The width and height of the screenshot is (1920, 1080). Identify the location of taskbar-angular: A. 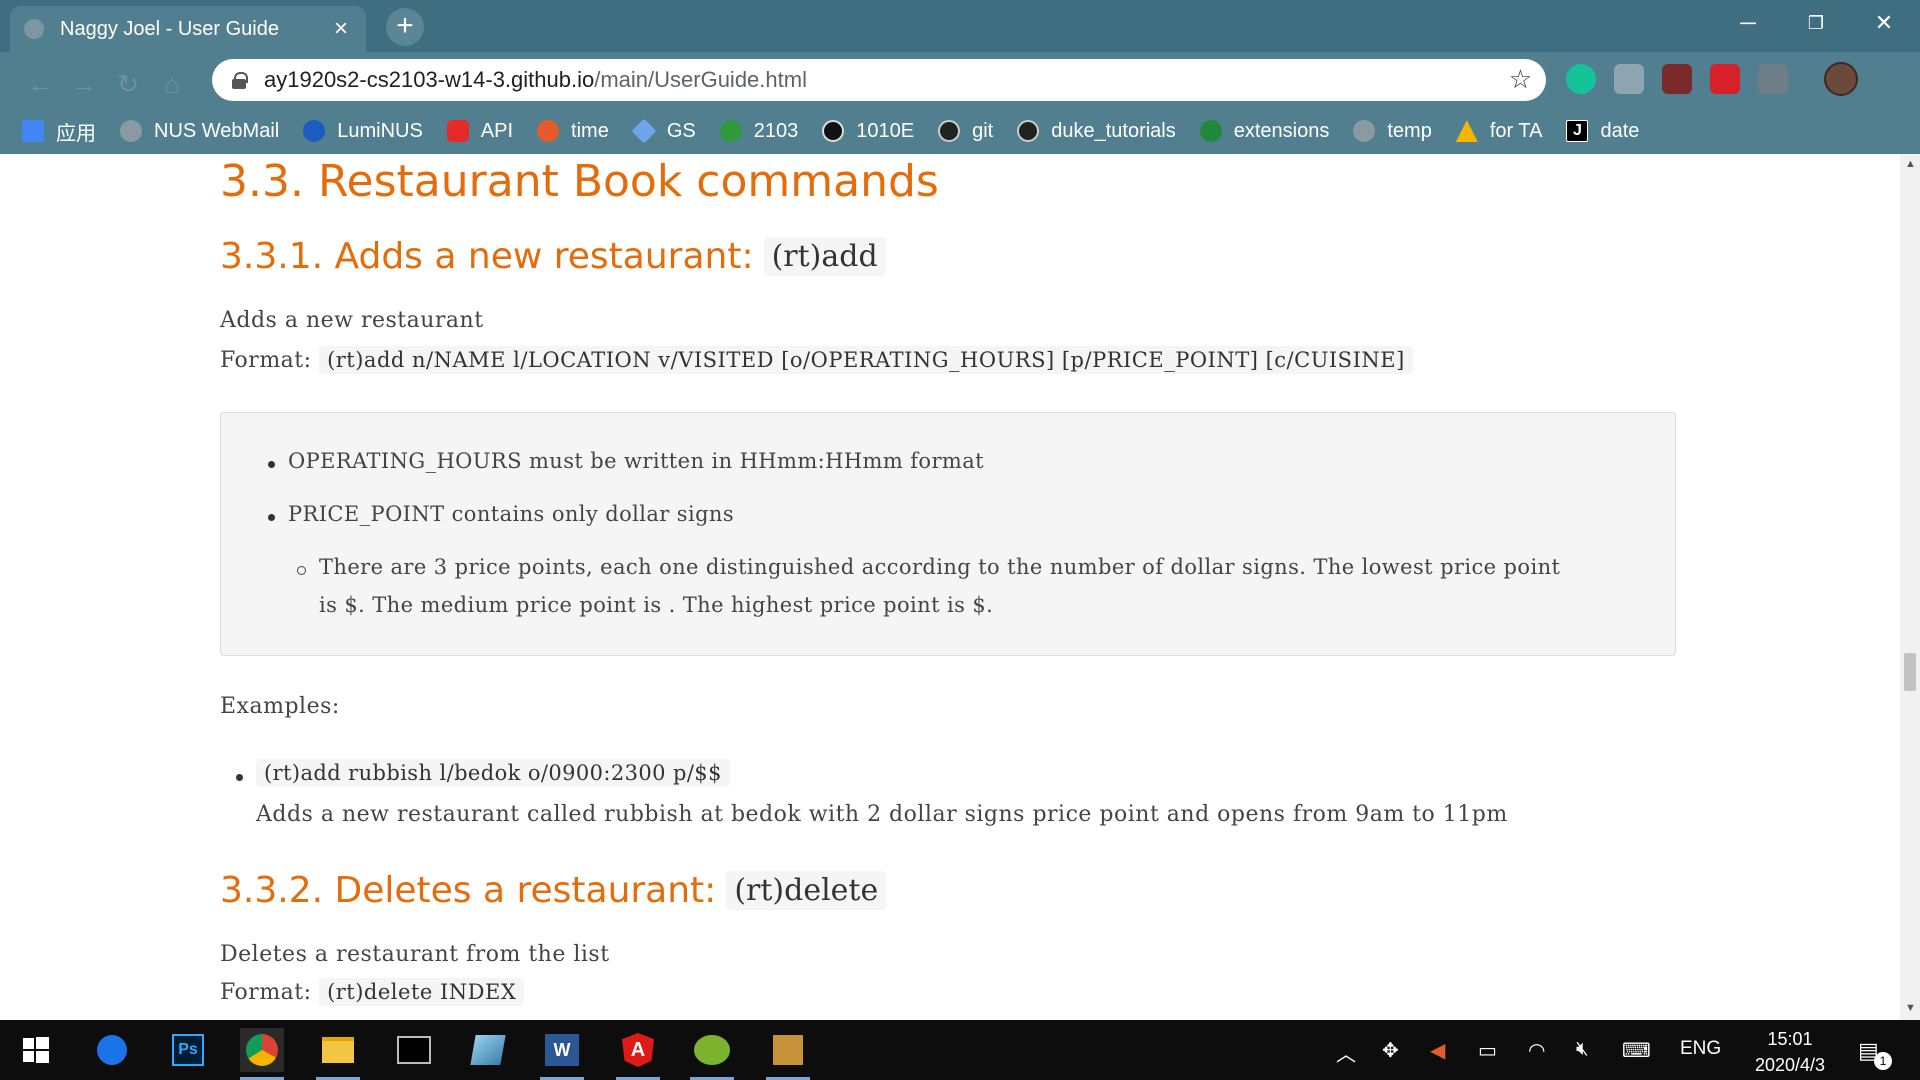
(638, 1054).